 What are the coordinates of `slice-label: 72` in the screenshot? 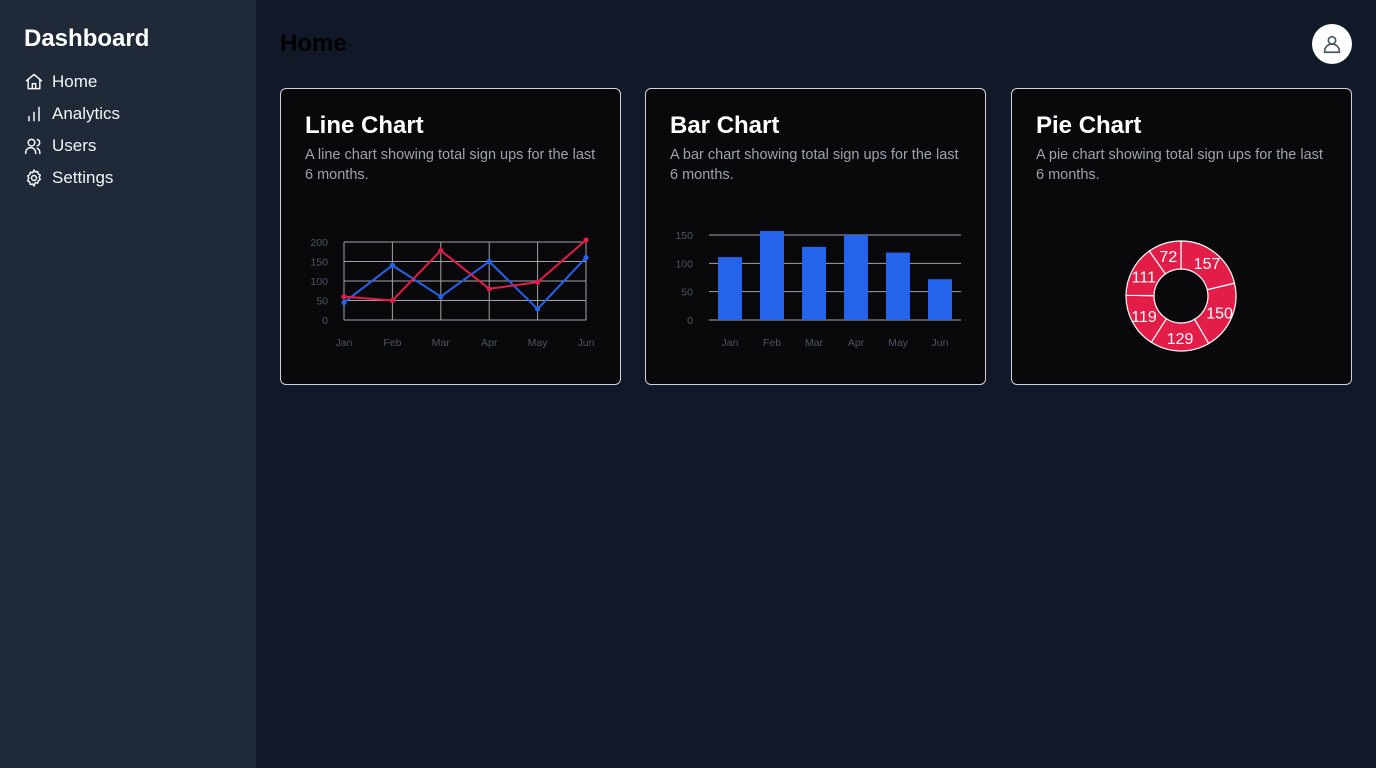 It's located at (1168, 257).